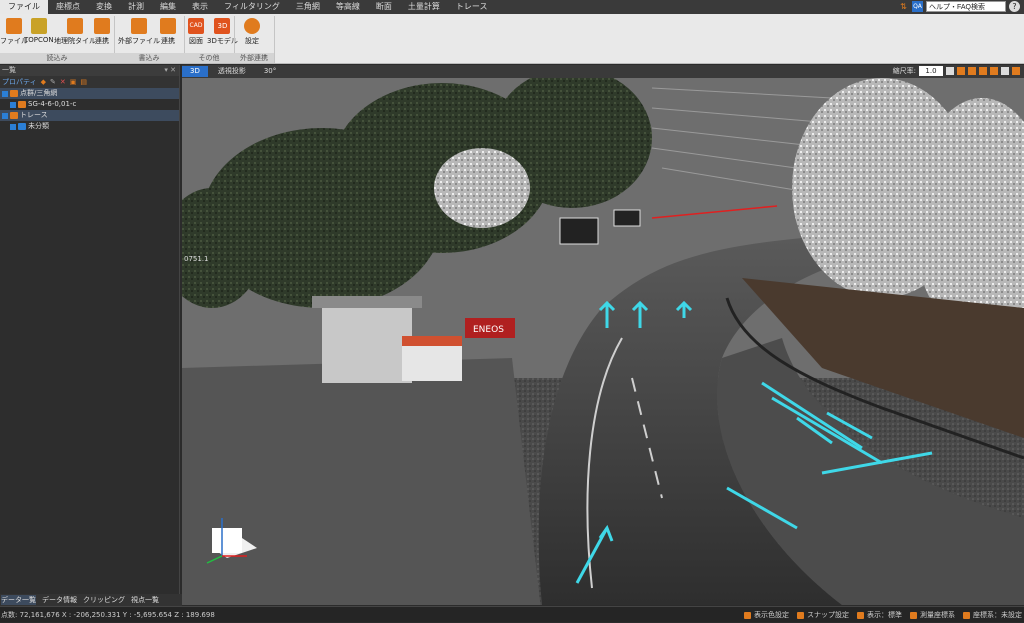  I want to click on status-item: 表示色設定, so click(766, 615).